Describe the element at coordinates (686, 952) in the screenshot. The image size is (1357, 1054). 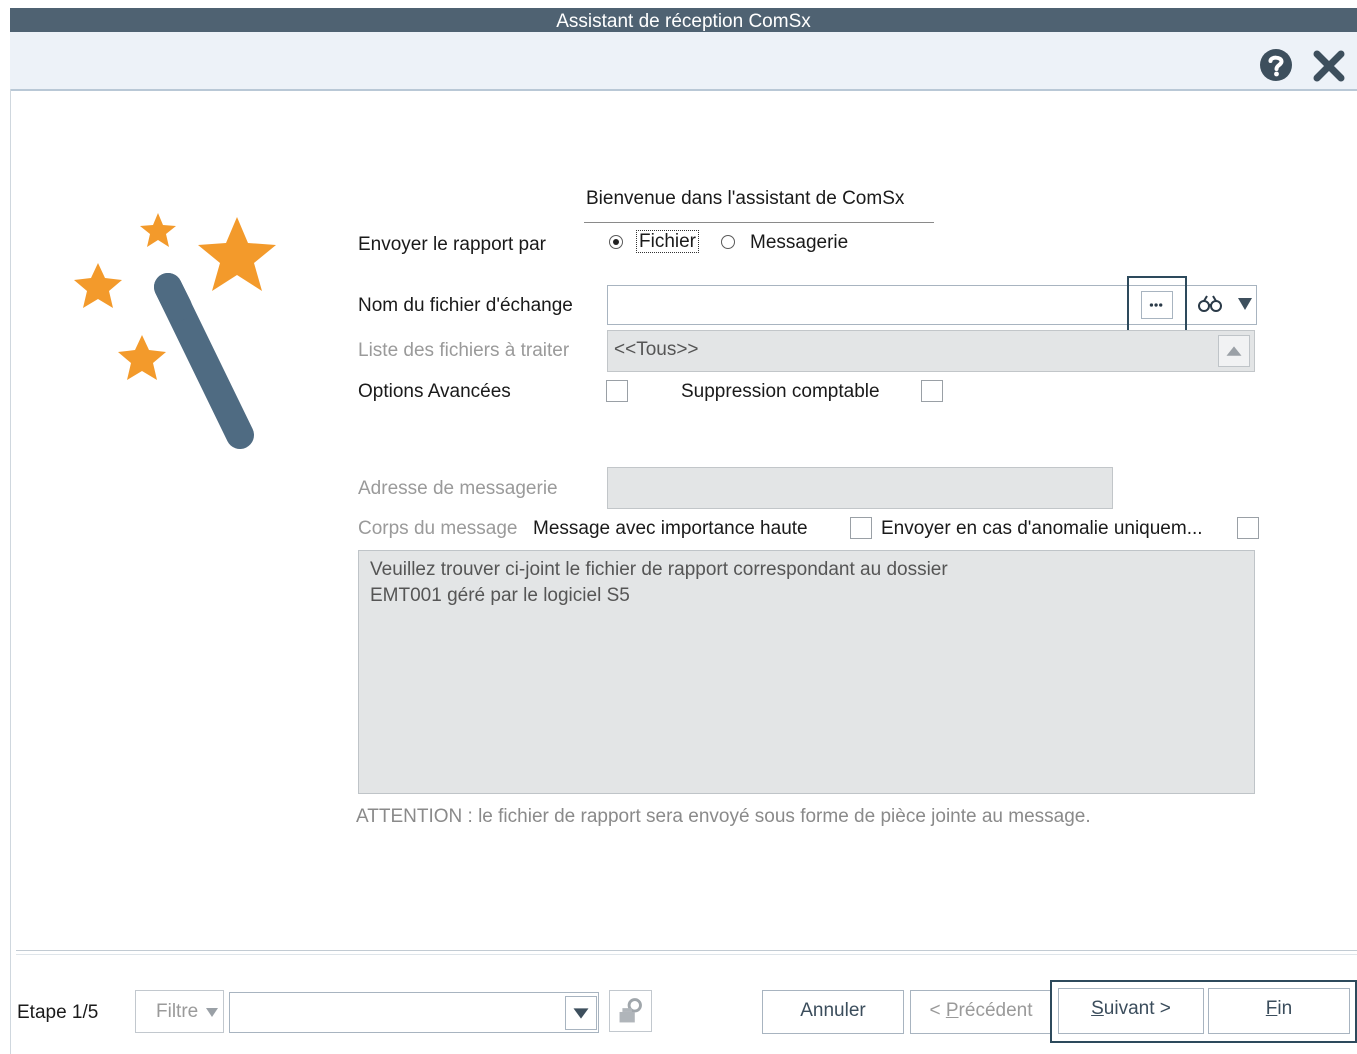
I see `footer-separator` at that location.